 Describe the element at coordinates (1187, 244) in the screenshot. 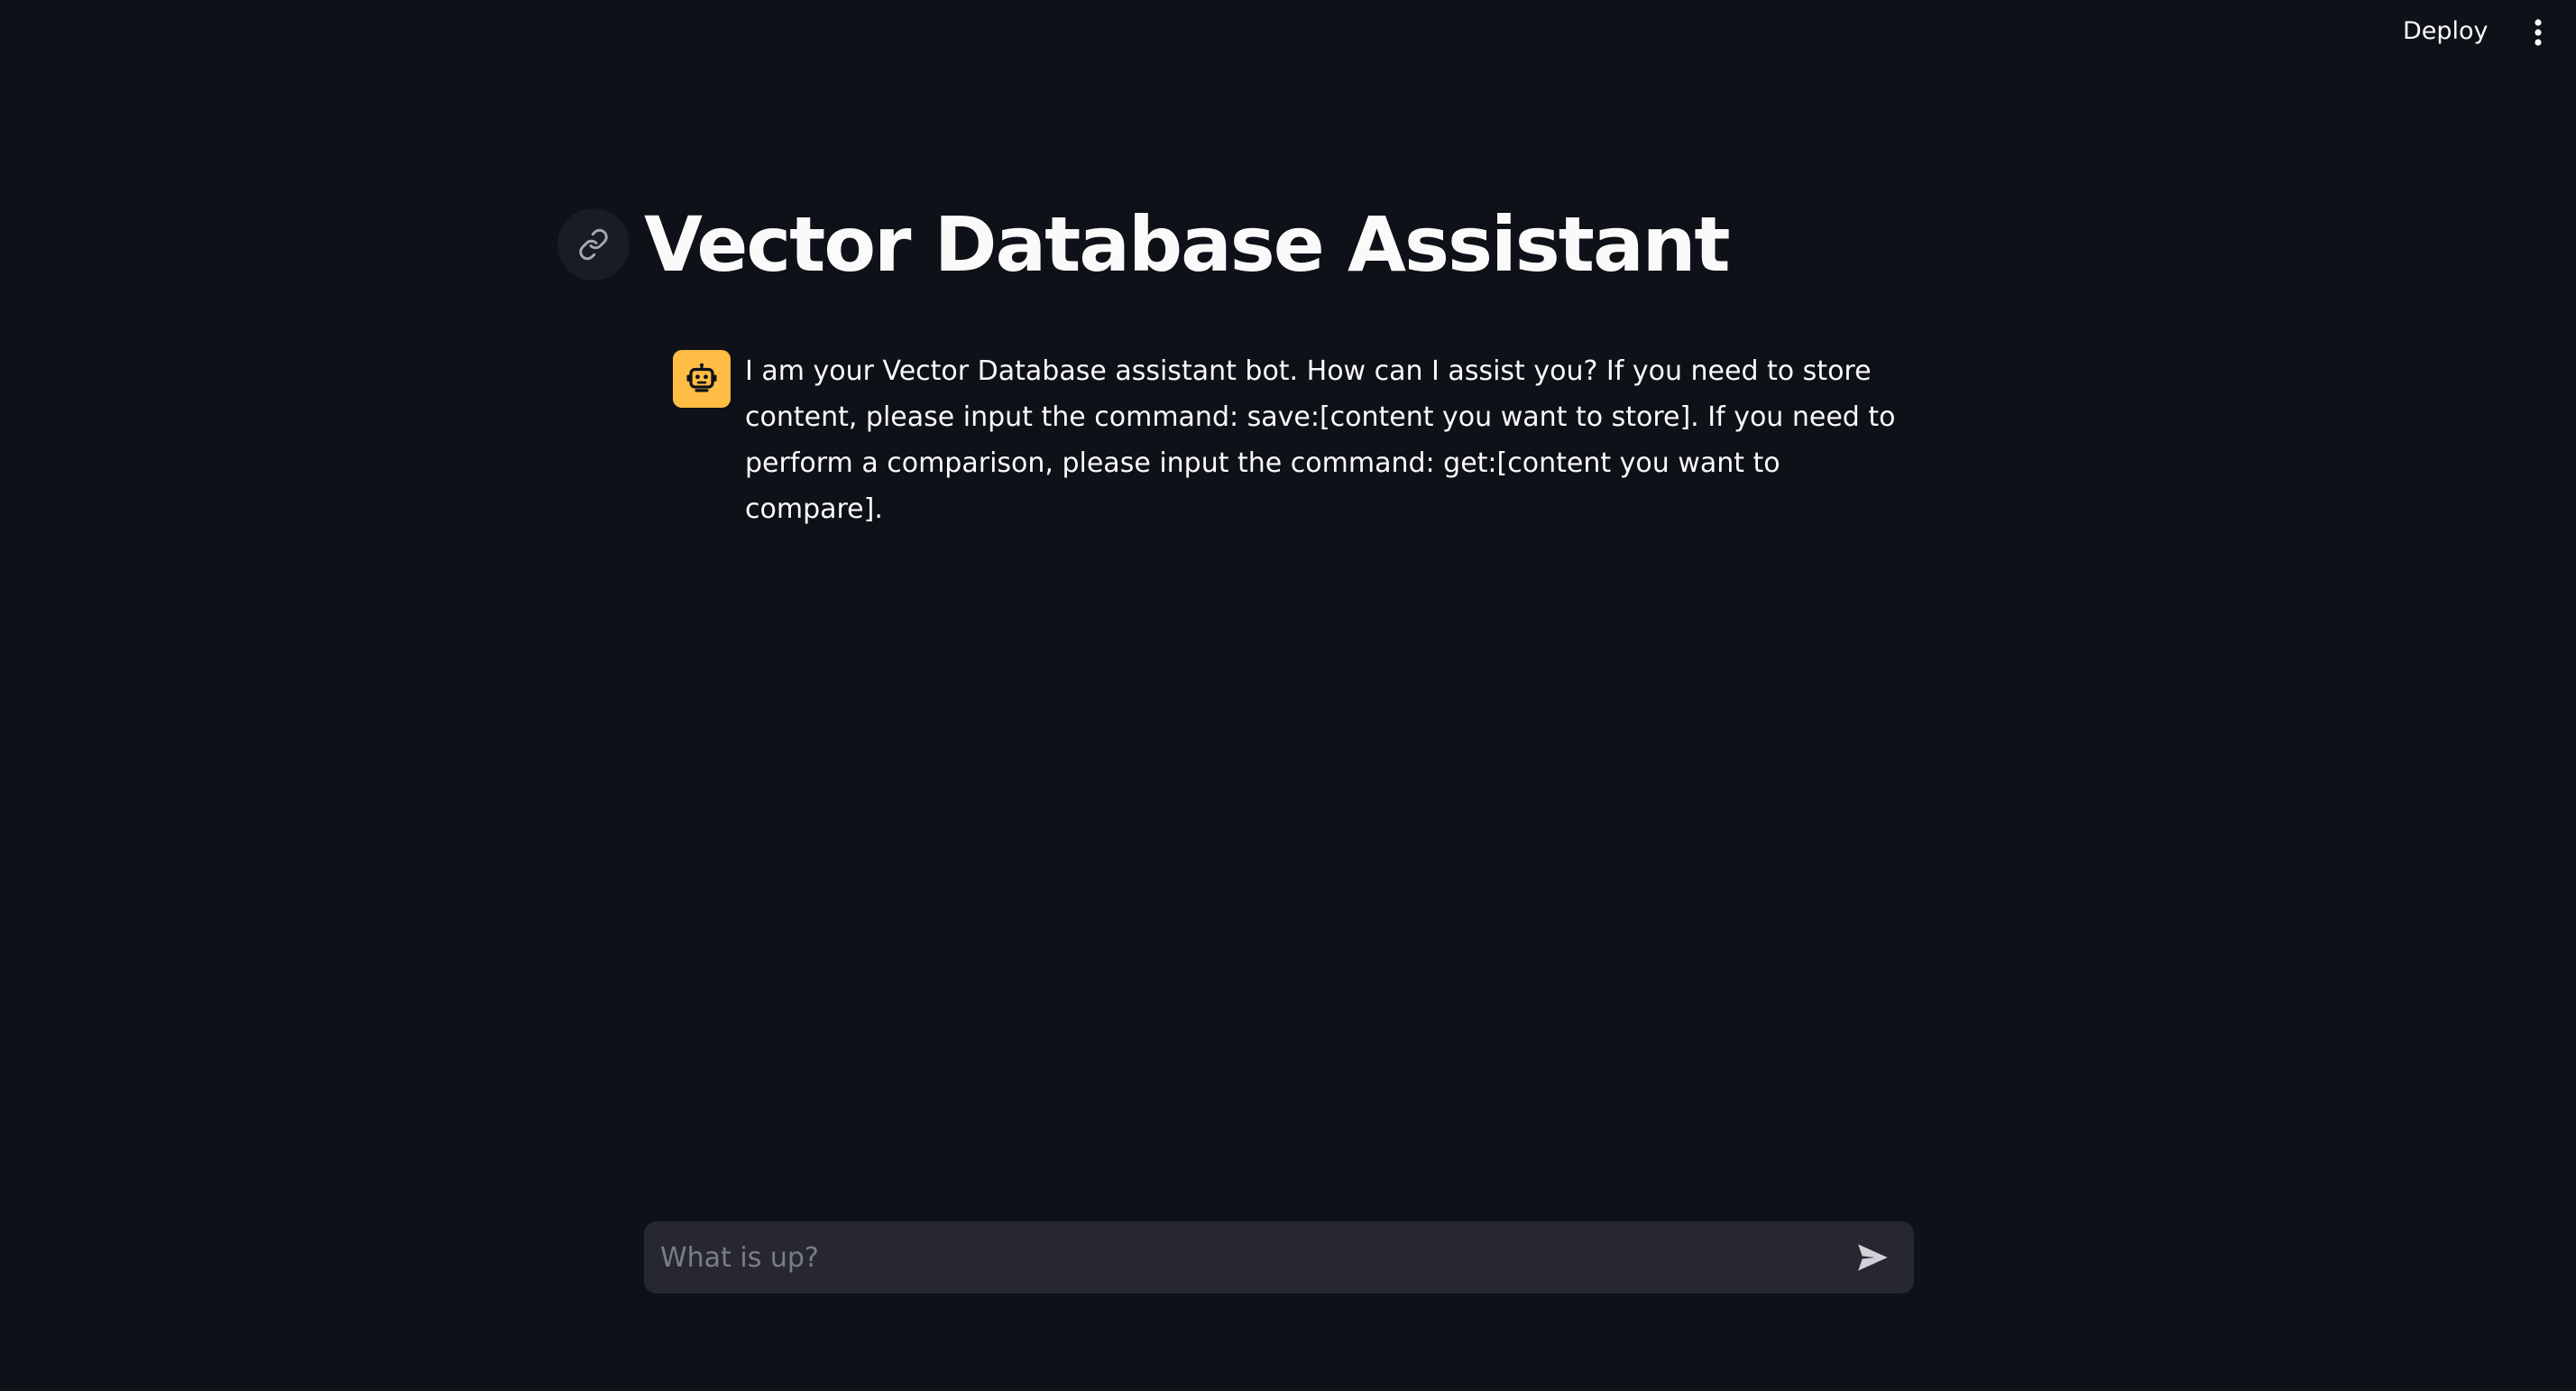

I see `page-title: Vector Database Assistant` at that location.